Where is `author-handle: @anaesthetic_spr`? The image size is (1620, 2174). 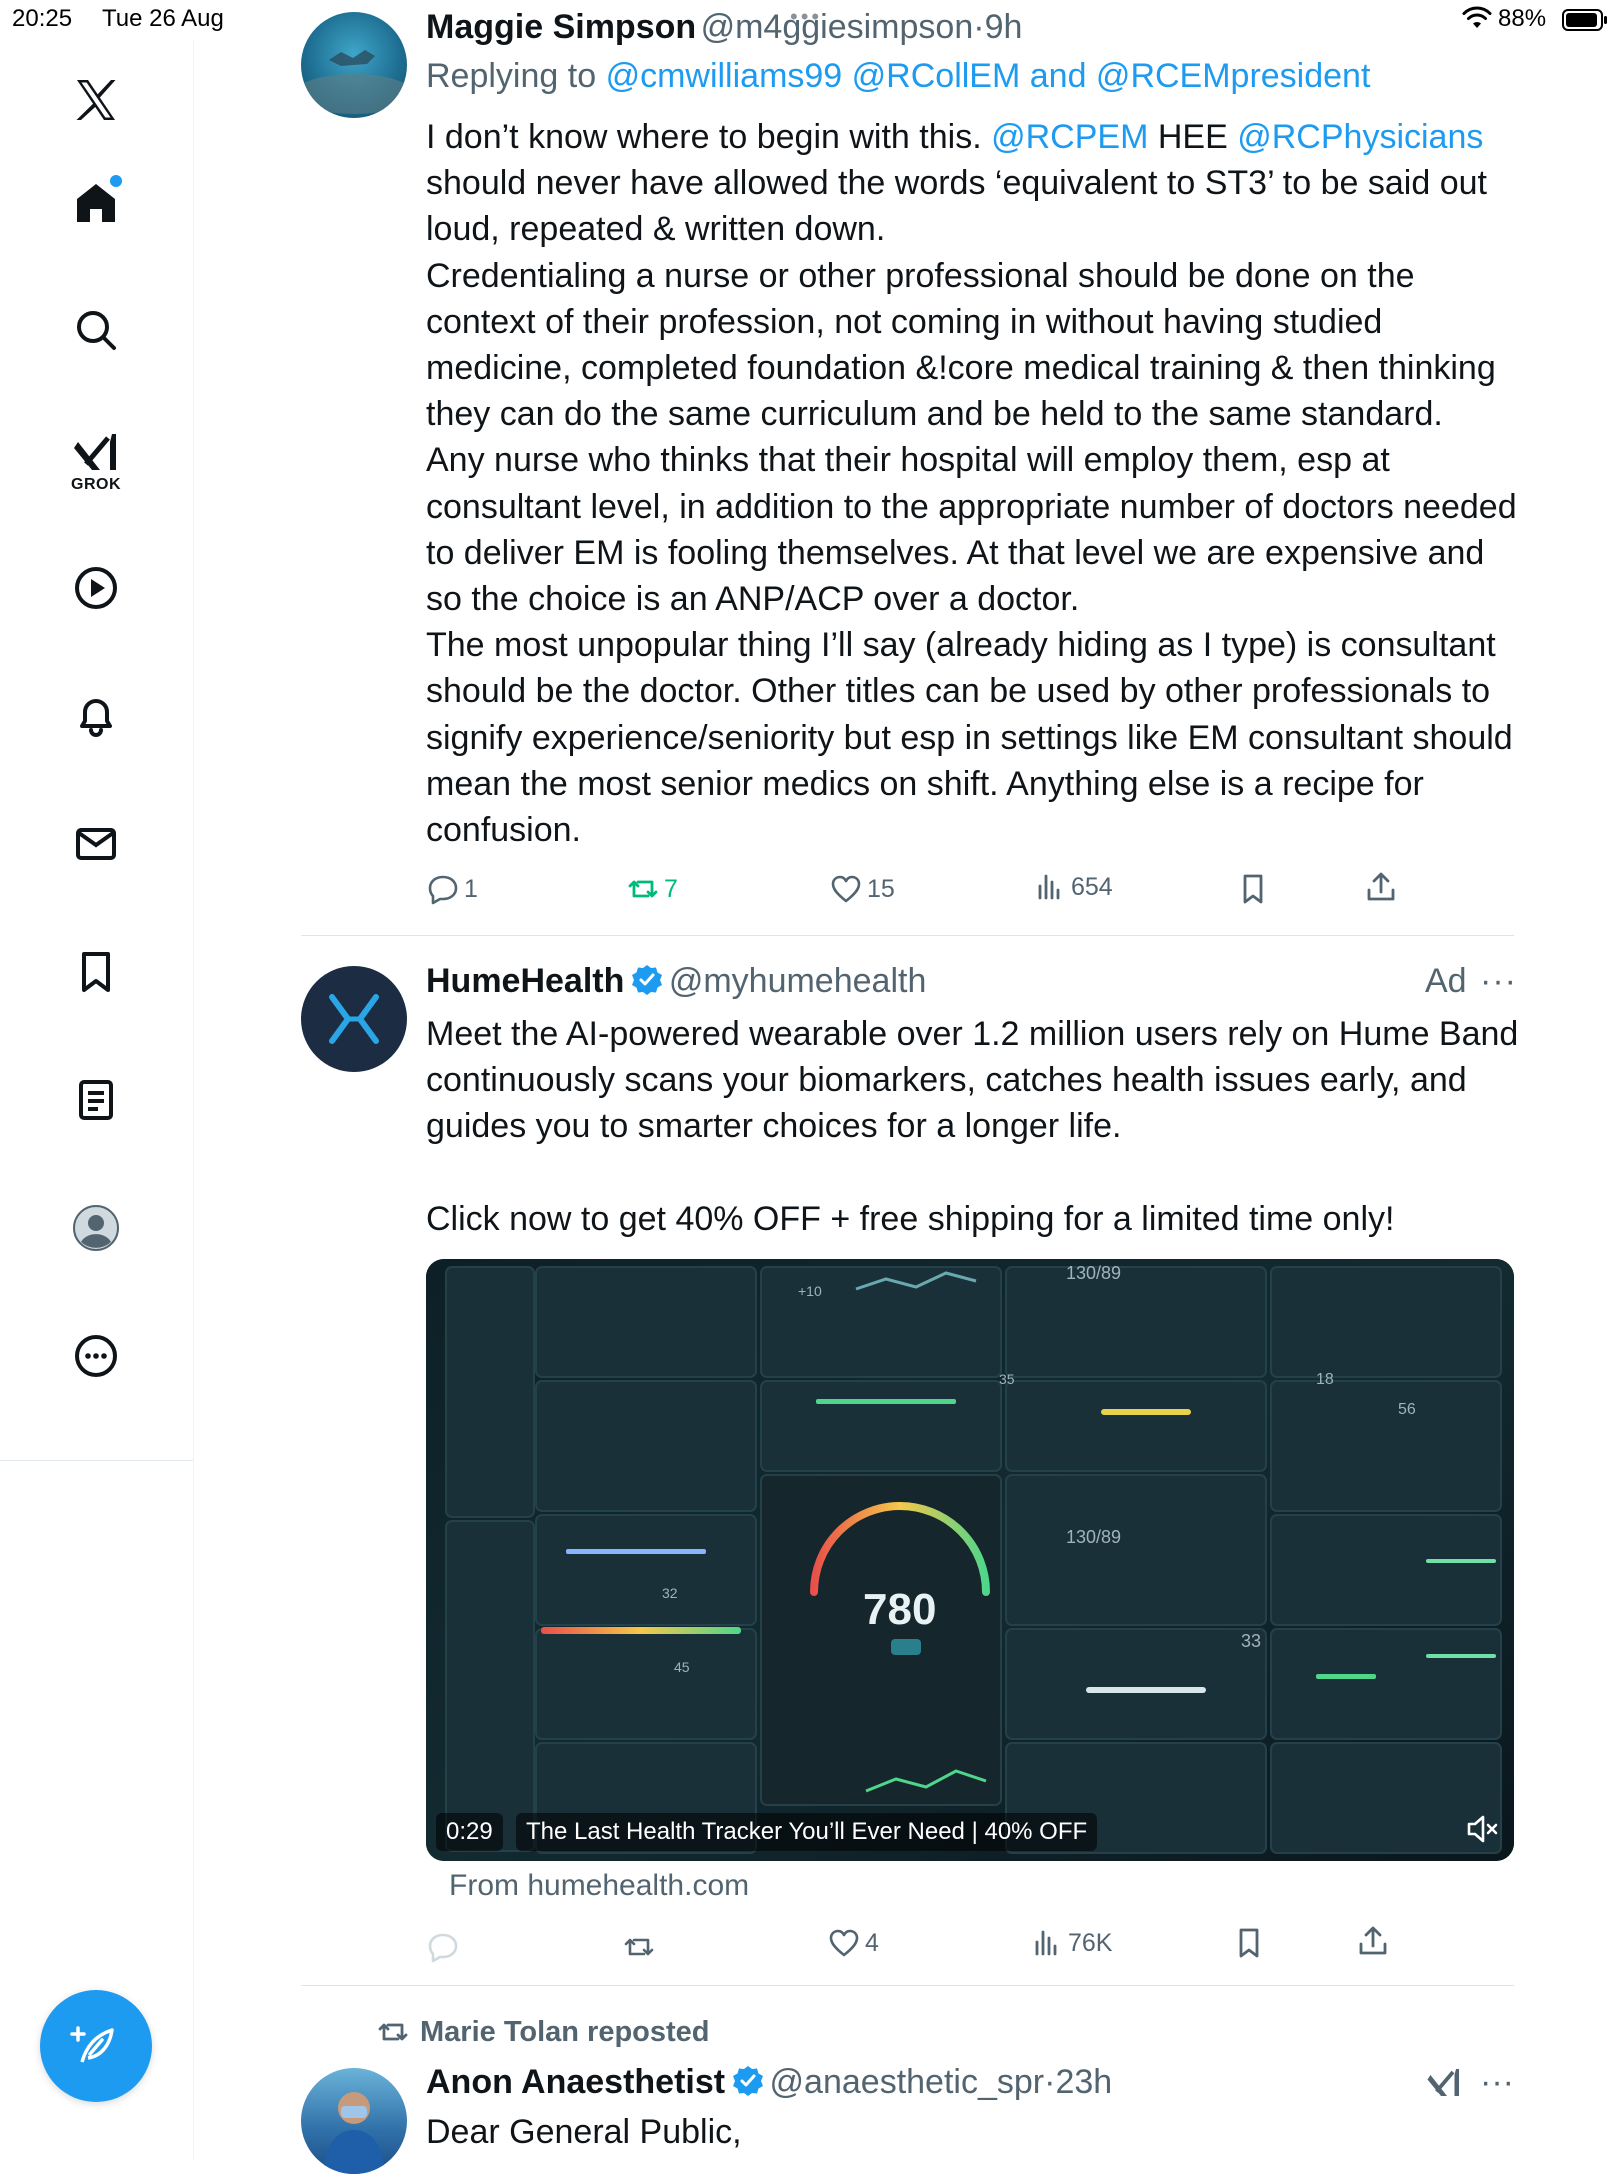 author-handle: @anaesthetic_spr is located at coordinates (907, 2082).